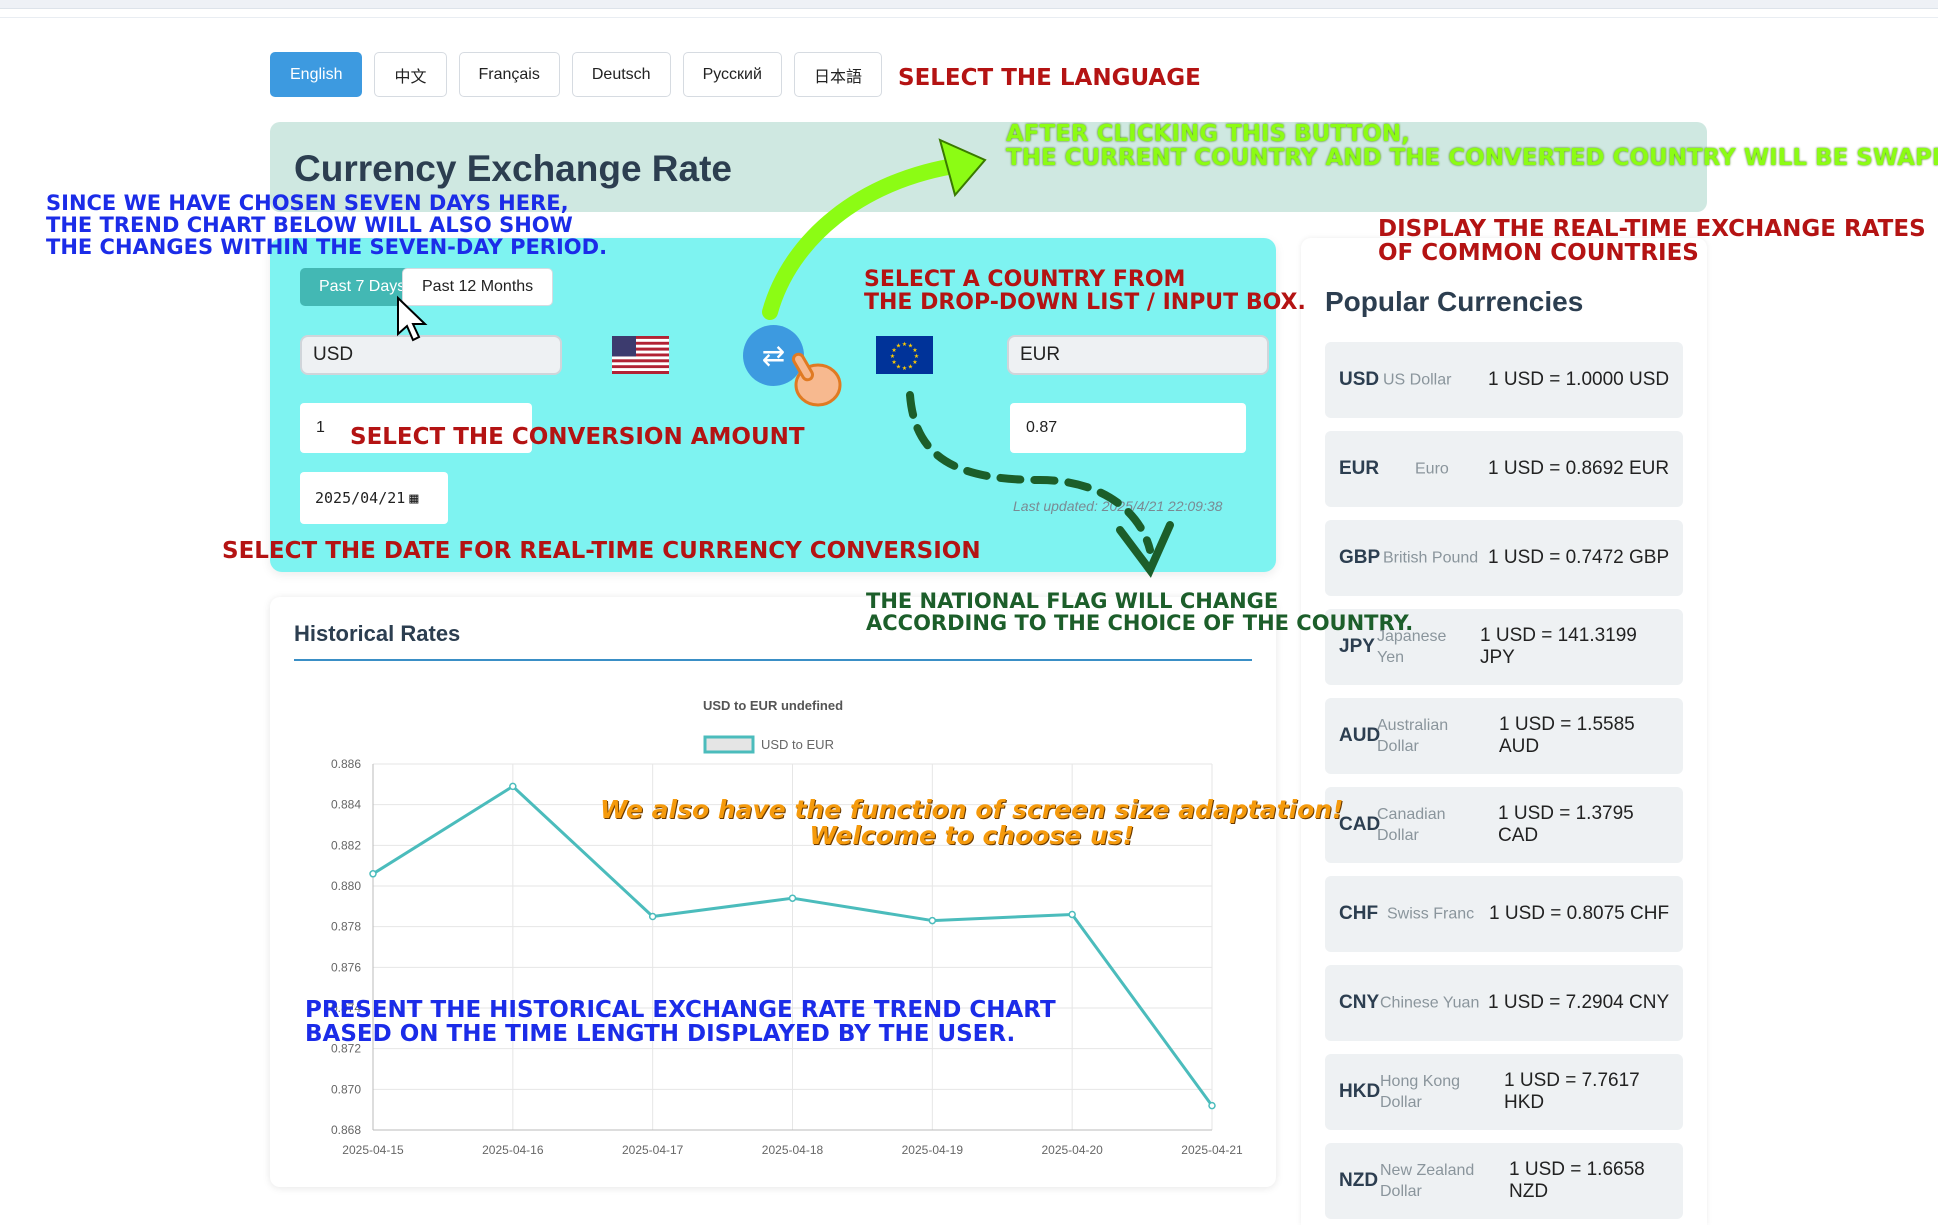 Image resolution: width=1938 pixels, height=1225 pixels. What do you see at coordinates (1524, 1102) in the screenshot?
I see `currency-rate-unit: HKD` at bounding box center [1524, 1102].